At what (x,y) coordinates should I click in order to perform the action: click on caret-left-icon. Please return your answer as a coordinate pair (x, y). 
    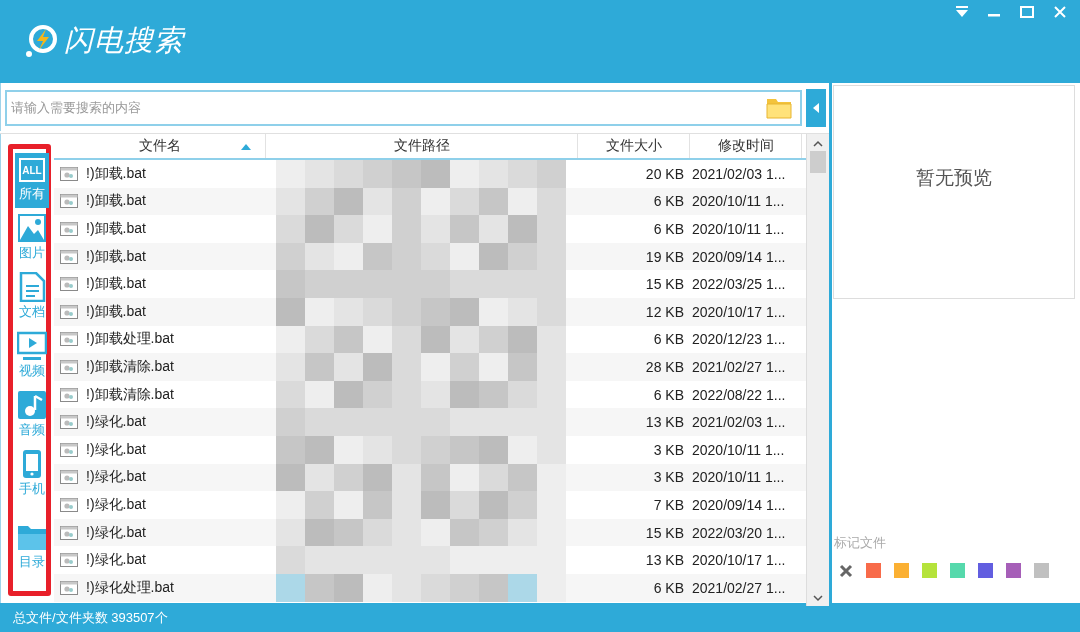
    Looking at the image, I should click on (816, 107).